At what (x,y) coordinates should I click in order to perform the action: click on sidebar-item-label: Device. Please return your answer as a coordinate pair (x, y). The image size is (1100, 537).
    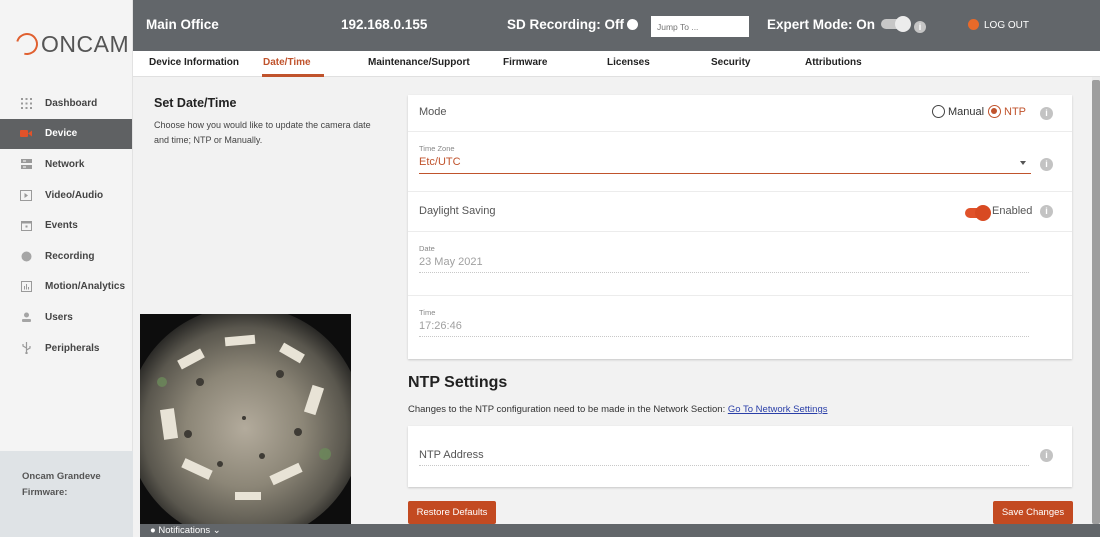
    Looking at the image, I should click on (61, 134).